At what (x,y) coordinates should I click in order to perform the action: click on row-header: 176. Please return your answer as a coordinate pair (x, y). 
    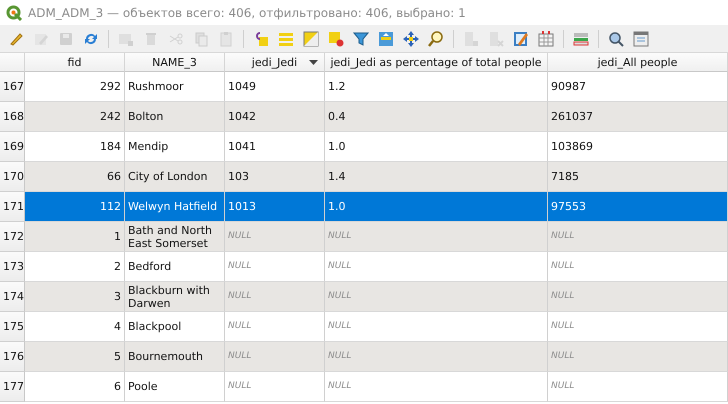
    Looking at the image, I should click on (12, 357).